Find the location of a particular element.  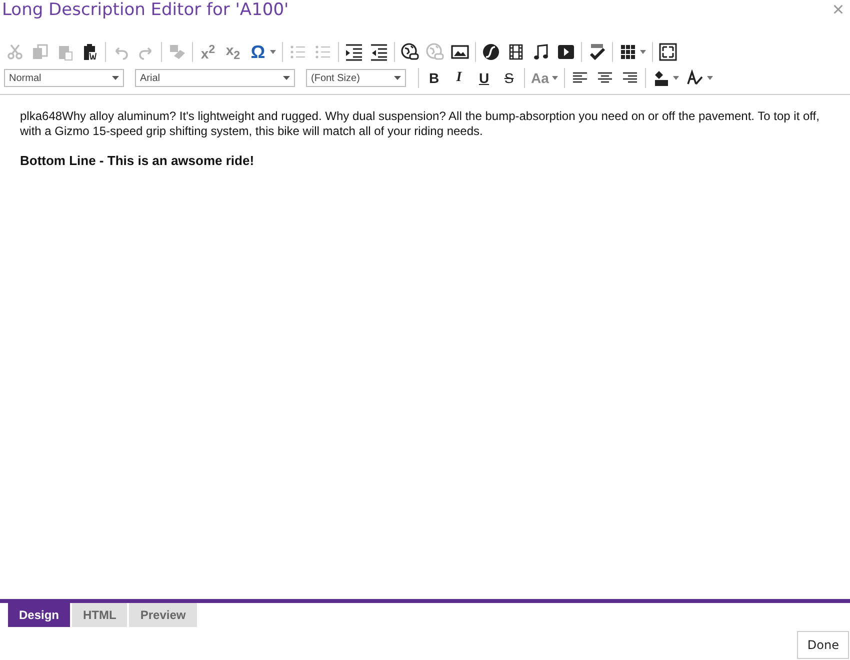

dropdown: Arial is located at coordinates (215, 78).